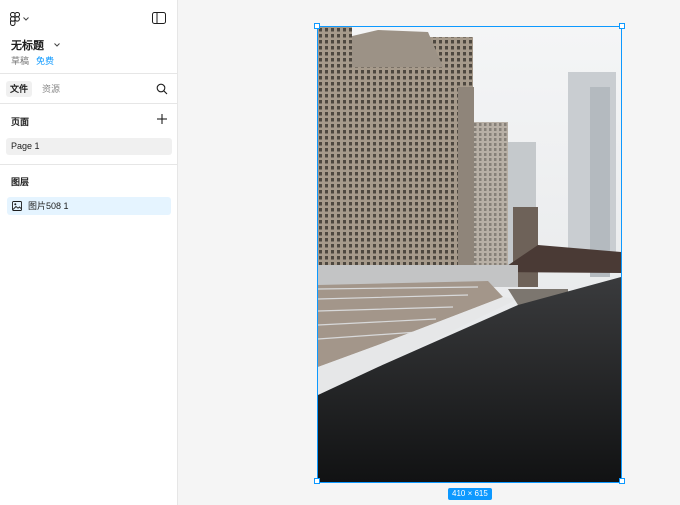 This screenshot has width=680, height=505. I want to click on pages-heading: 页面, so click(20, 122).